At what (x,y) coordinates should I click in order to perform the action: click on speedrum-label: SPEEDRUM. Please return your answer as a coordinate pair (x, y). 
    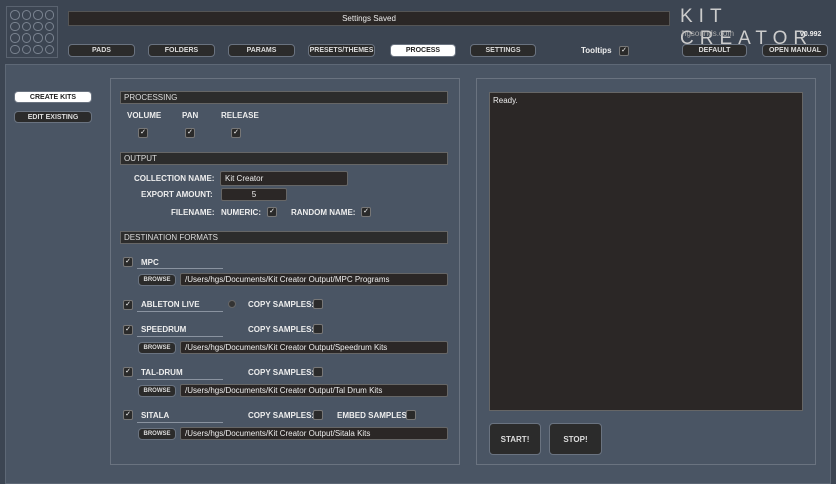
    Looking at the image, I should click on (164, 329).